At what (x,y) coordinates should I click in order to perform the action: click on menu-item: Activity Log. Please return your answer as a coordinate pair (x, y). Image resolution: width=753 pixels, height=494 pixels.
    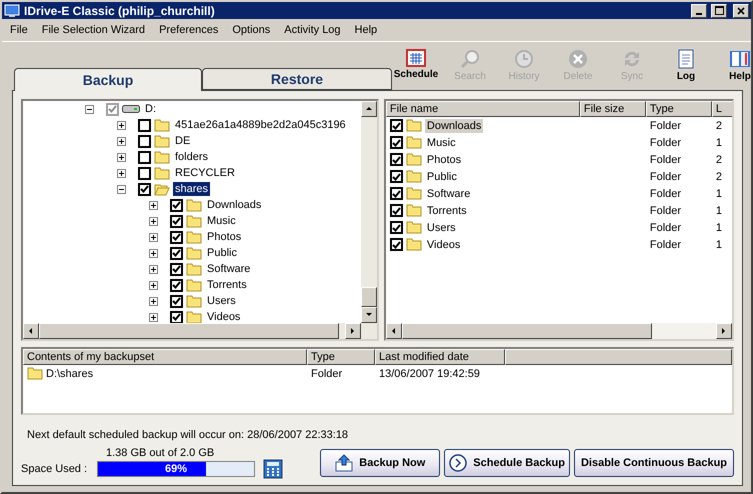
    Looking at the image, I should click on (312, 30).